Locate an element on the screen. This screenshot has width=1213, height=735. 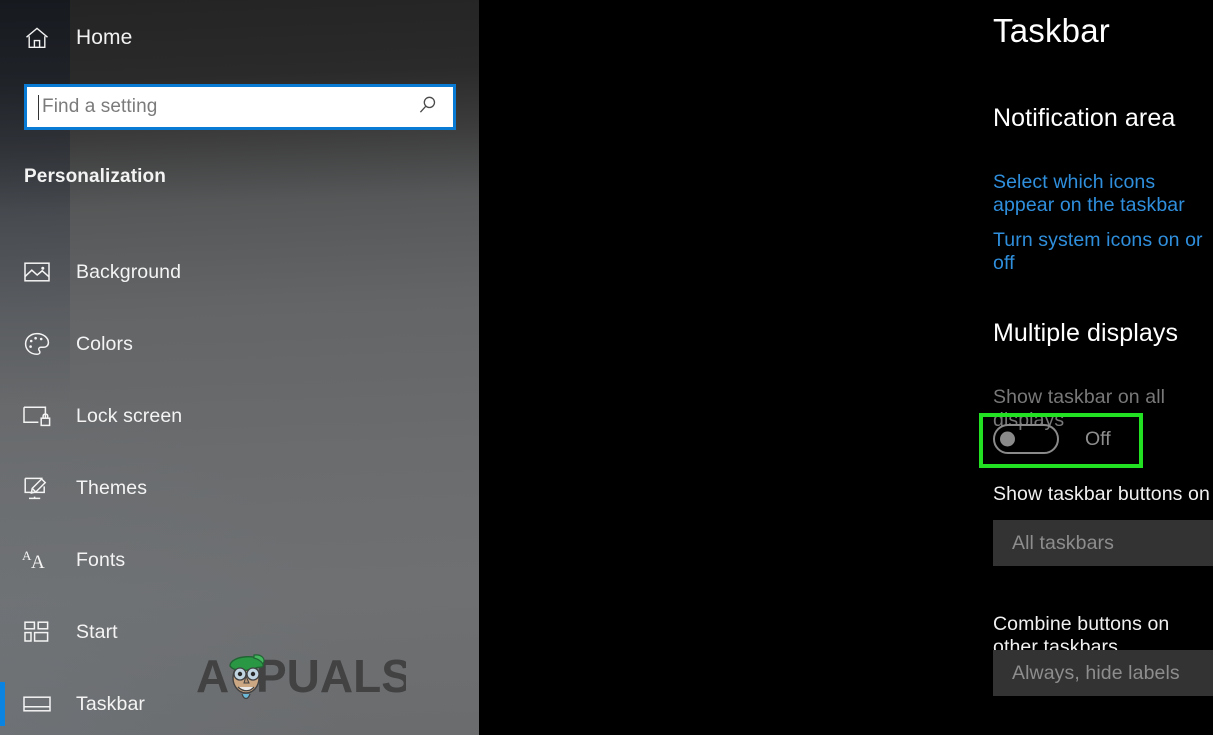
start-tiles-icon is located at coordinates (37, 632).